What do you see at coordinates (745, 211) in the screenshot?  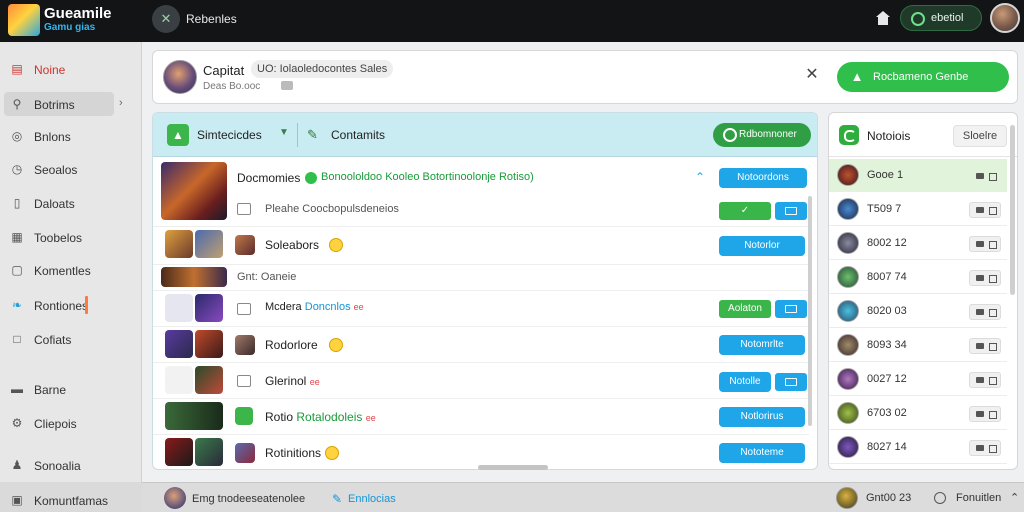 I see `row-check-button: ✓` at bounding box center [745, 211].